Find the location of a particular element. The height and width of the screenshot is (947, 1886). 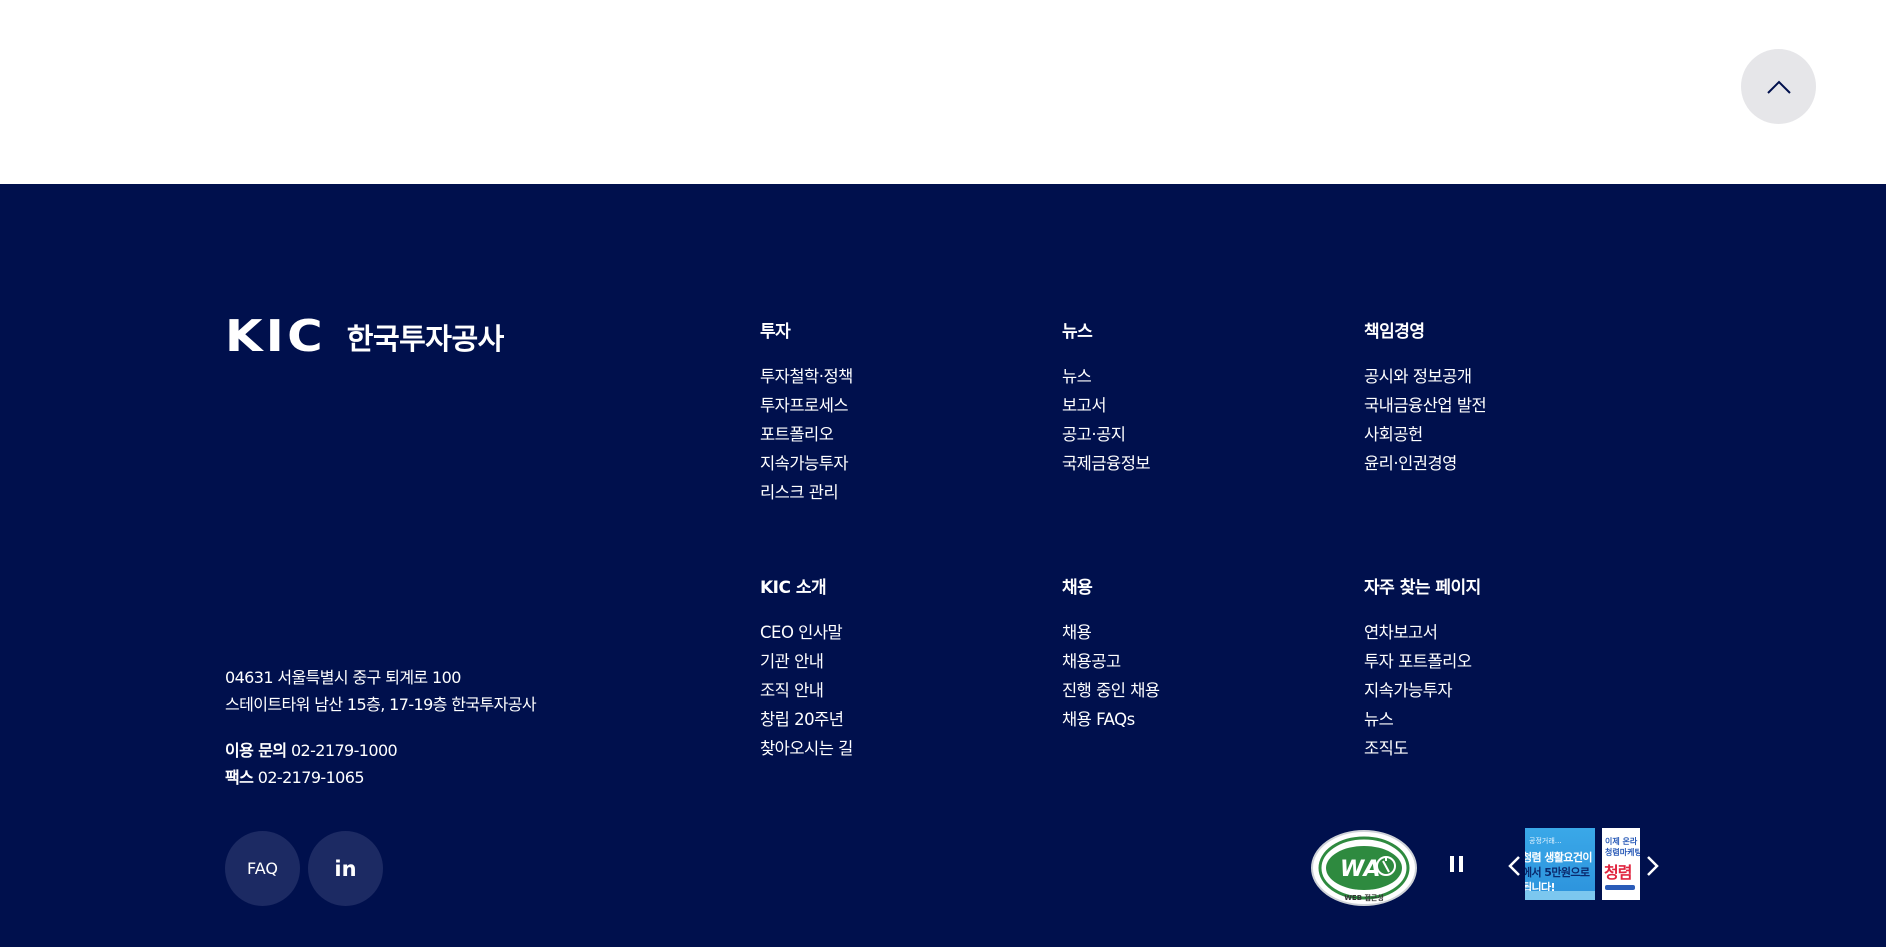

menu-link: 연차보고서 is located at coordinates (1504, 632).